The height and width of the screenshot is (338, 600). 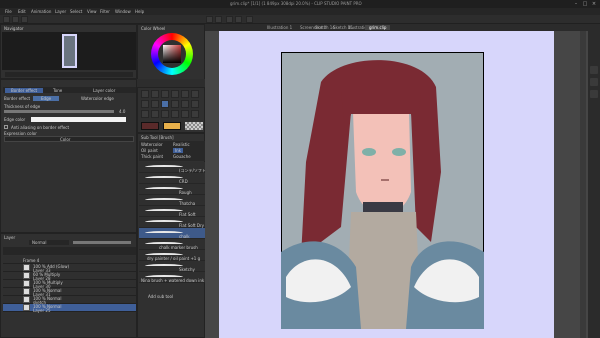 What do you see at coordinates (57, 90) in the screenshot?
I see `tab-tone: Tone` at bounding box center [57, 90].